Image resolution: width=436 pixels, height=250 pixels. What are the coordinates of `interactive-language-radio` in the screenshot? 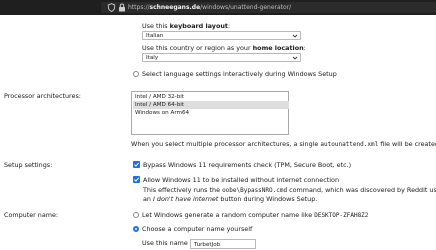 It's located at (136, 74).